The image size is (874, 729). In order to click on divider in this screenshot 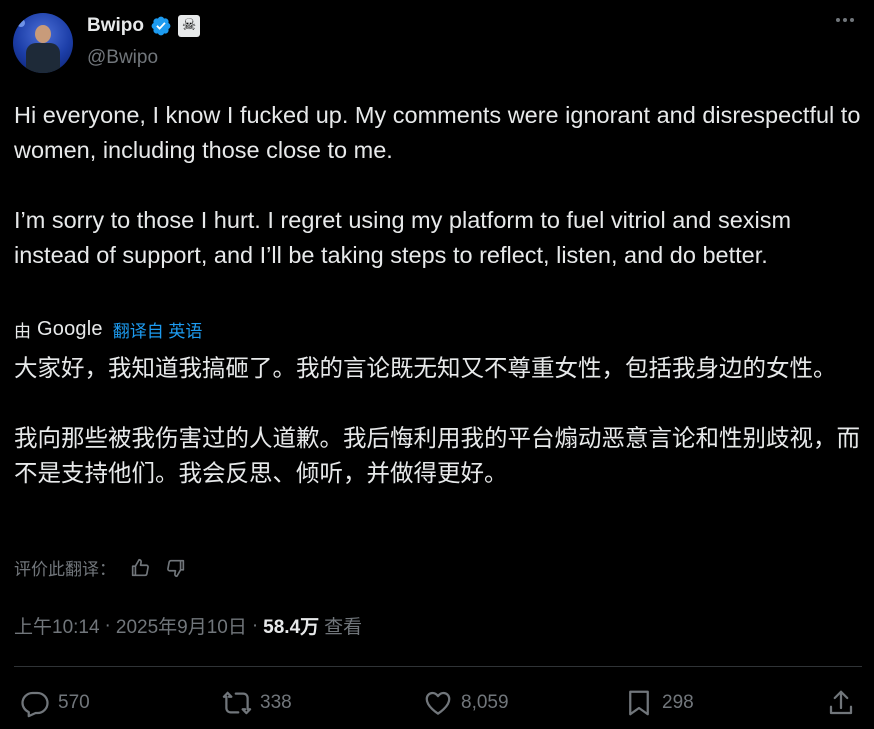, I will do `click(438, 666)`.